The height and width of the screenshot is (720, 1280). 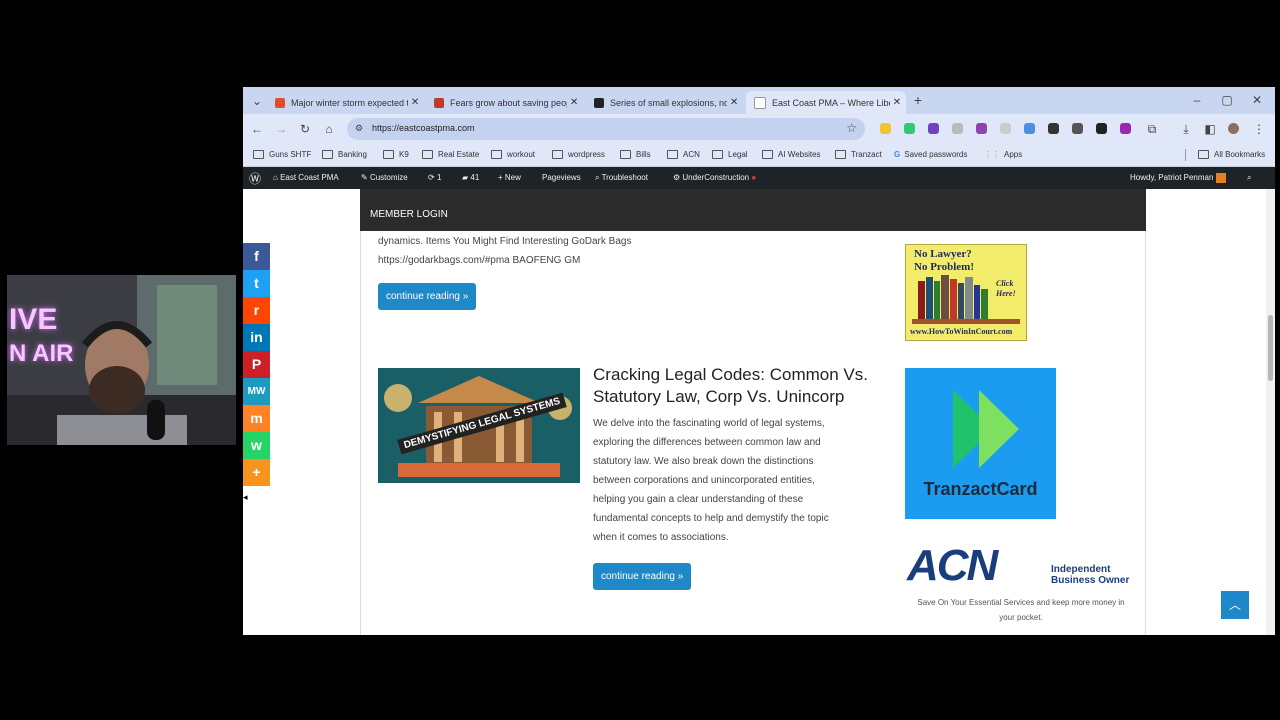 What do you see at coordinates (791, 154) in the screenshot?
I see `bookmark-folder: AI Websites` at bounding box center [791, 154].